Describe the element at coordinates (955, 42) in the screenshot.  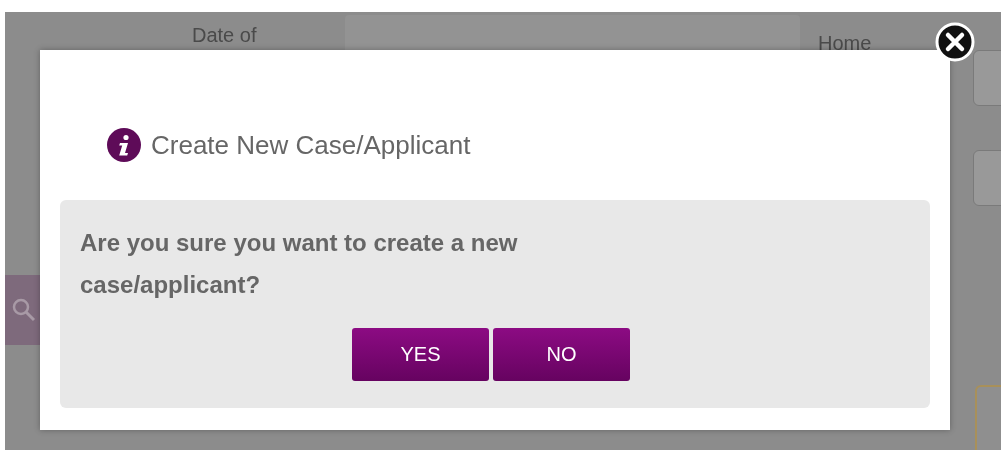
I see `close-icon` at that location.